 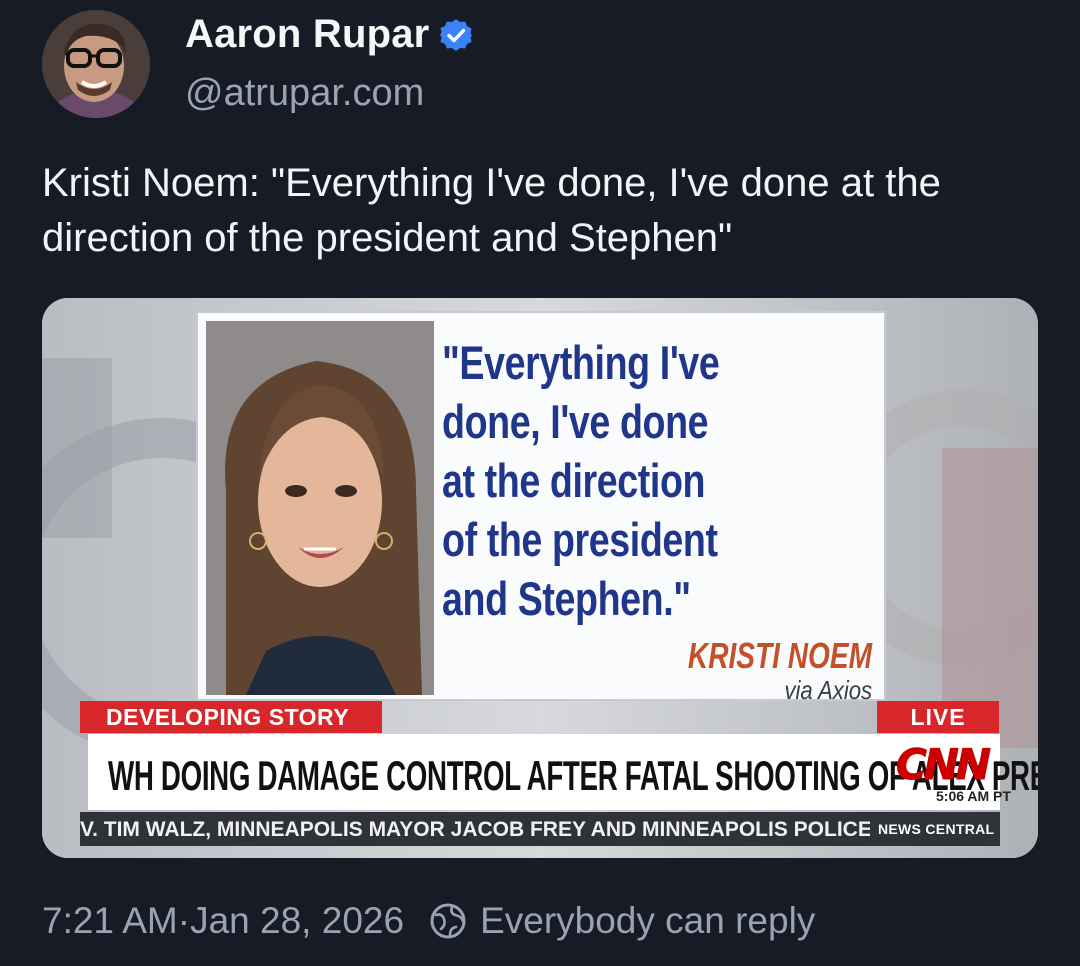 What do you see at coordinates (231, 717) in the screenshot?
I see `developing-story-label: DEVELOPING STORY` at bounding box center [231, 717].